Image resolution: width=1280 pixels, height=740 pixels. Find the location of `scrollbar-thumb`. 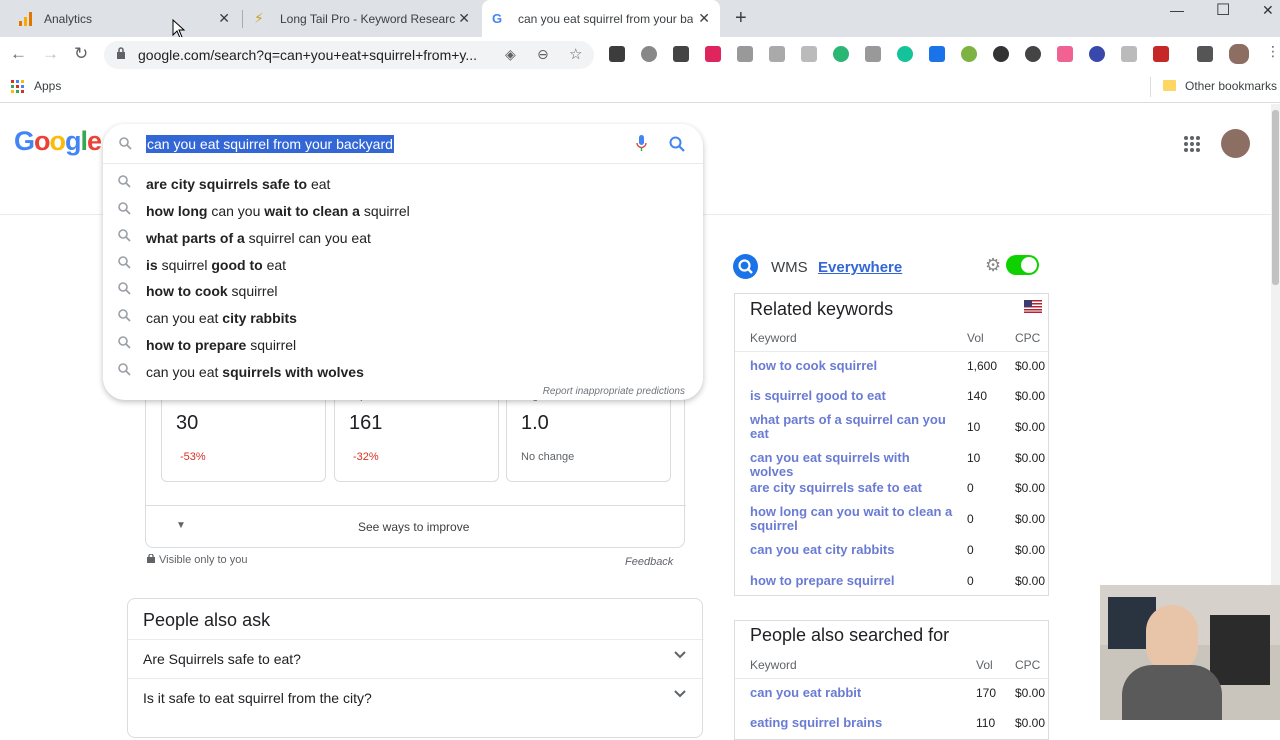

scrollbar-thumb is located at coordinates (1275, 197).